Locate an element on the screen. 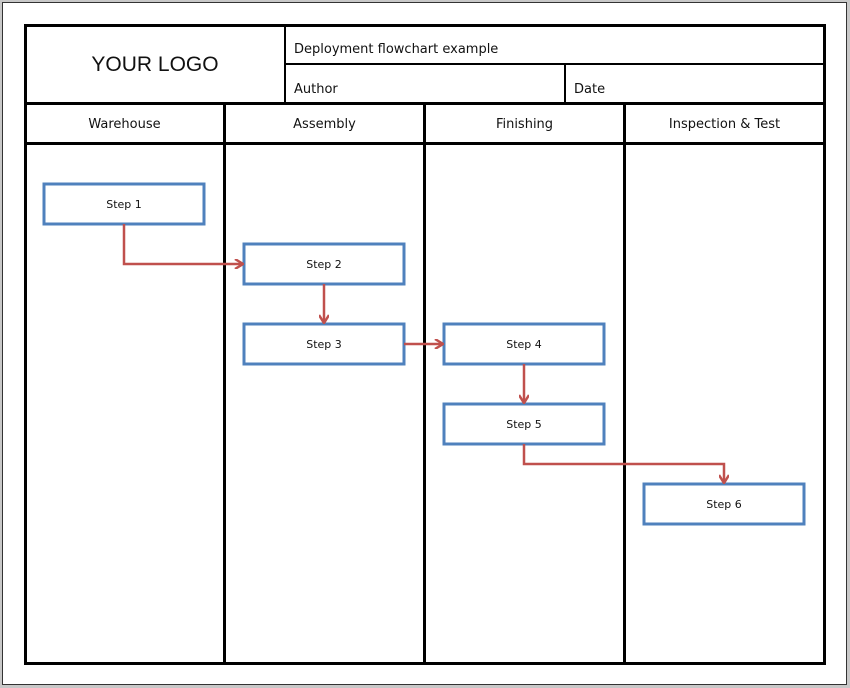 This screenshot has height=688, width=850. step-box-s4: Step 4 is located at coordinates (524, 344).